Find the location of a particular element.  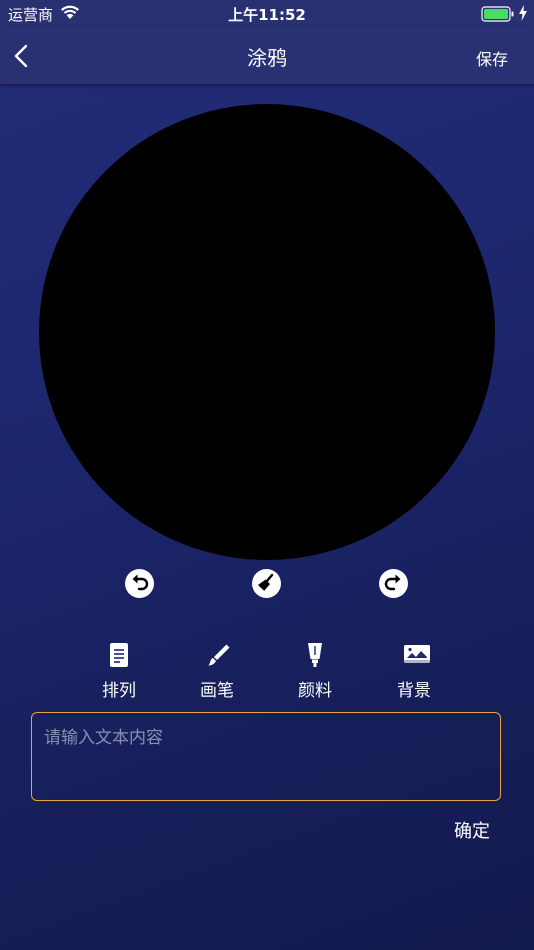

undo-button is located at coordinates (139, 583).